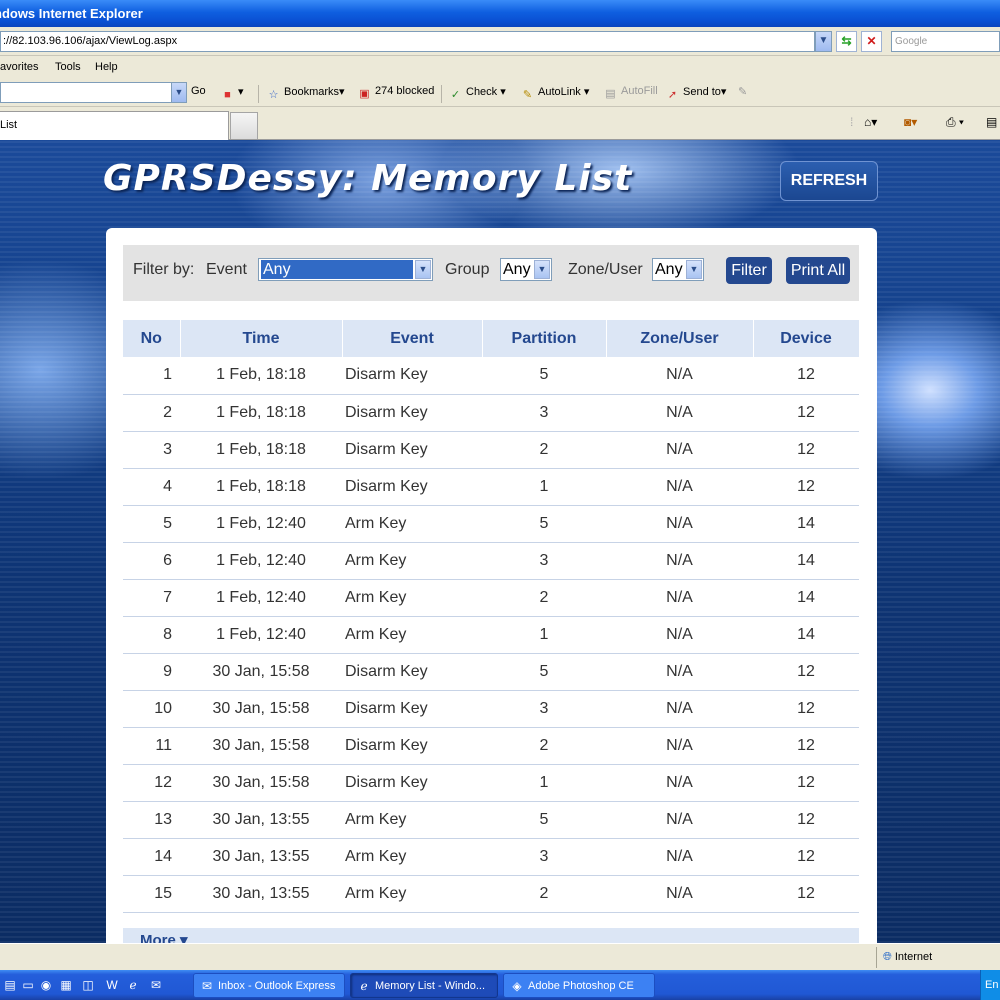  What do you see at coordinates (395, 93) in the screenshot?
I see `popup-blocked-button: ▣ 274 blocked` at bounding box center [395, 93].